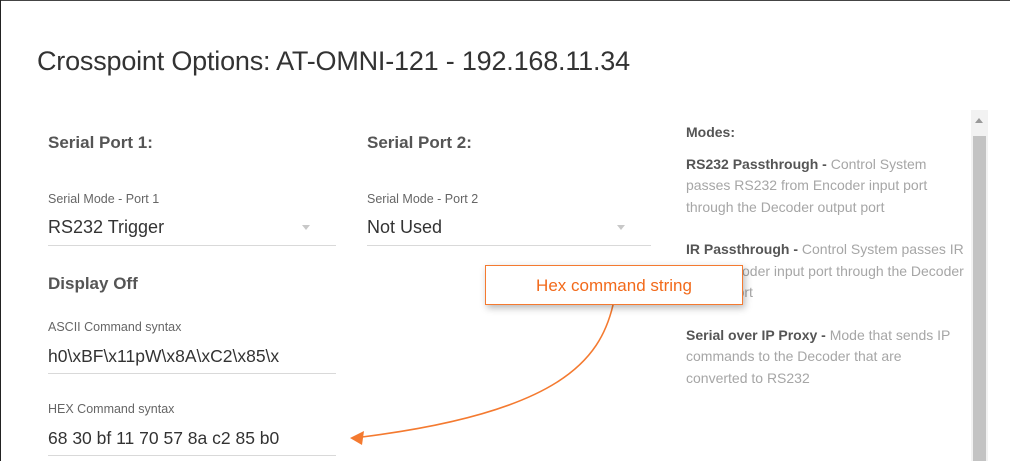 The image size is (1010, 461). I want to click on hex-command-callout: Hex command string, so click(614, 285).